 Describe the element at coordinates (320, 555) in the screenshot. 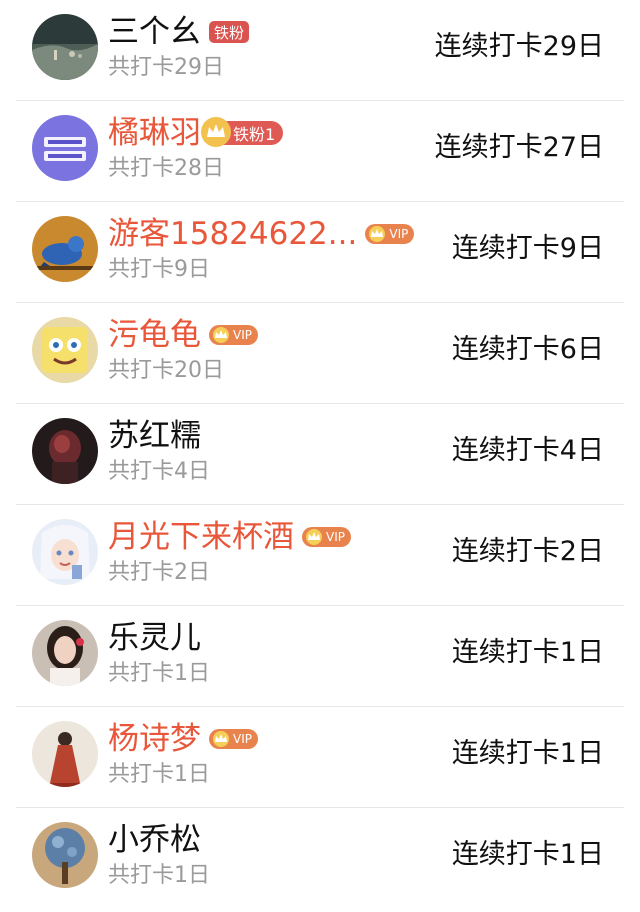

I see `list-item: 月光下来杯酒 VIP 共打卡2日 连续打卡2日` at that location.